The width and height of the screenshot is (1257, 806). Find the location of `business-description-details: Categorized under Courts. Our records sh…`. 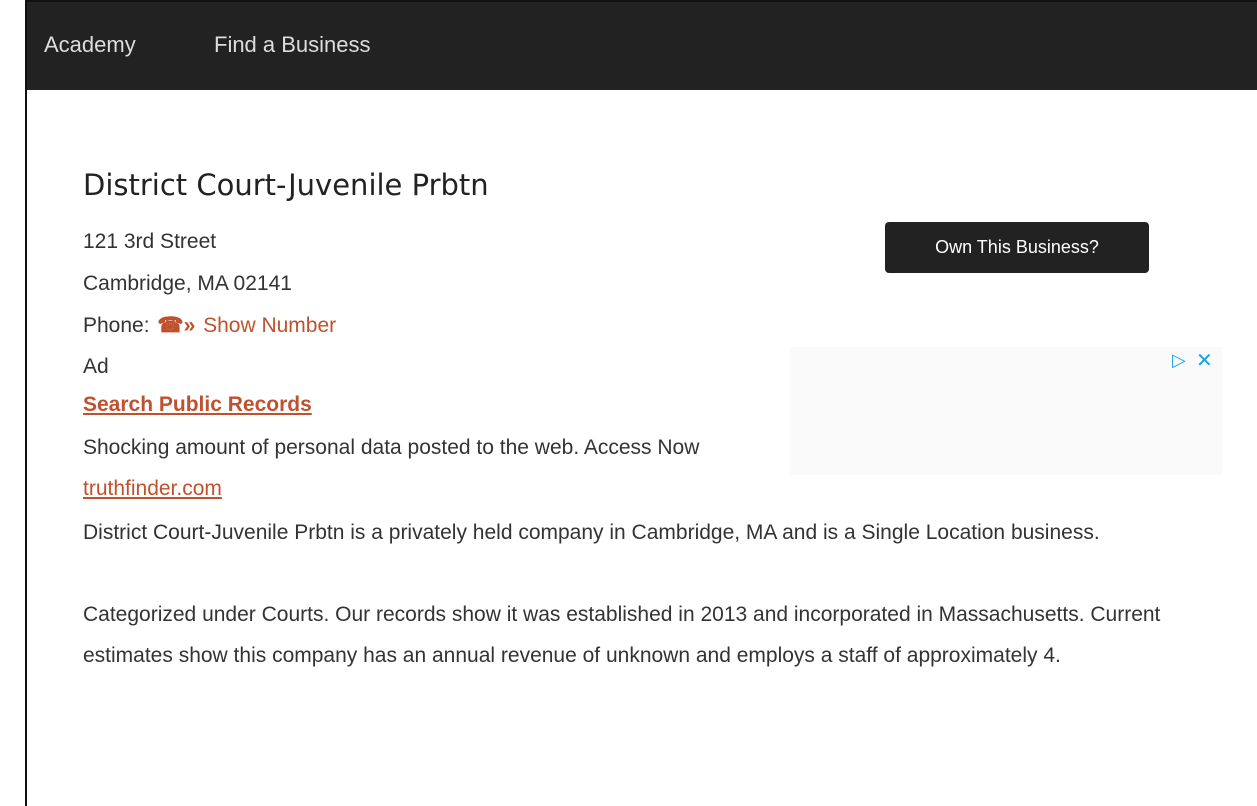

business-description-details: Categorized under Courts. Our records sh… is located at coordinates (622, 635).